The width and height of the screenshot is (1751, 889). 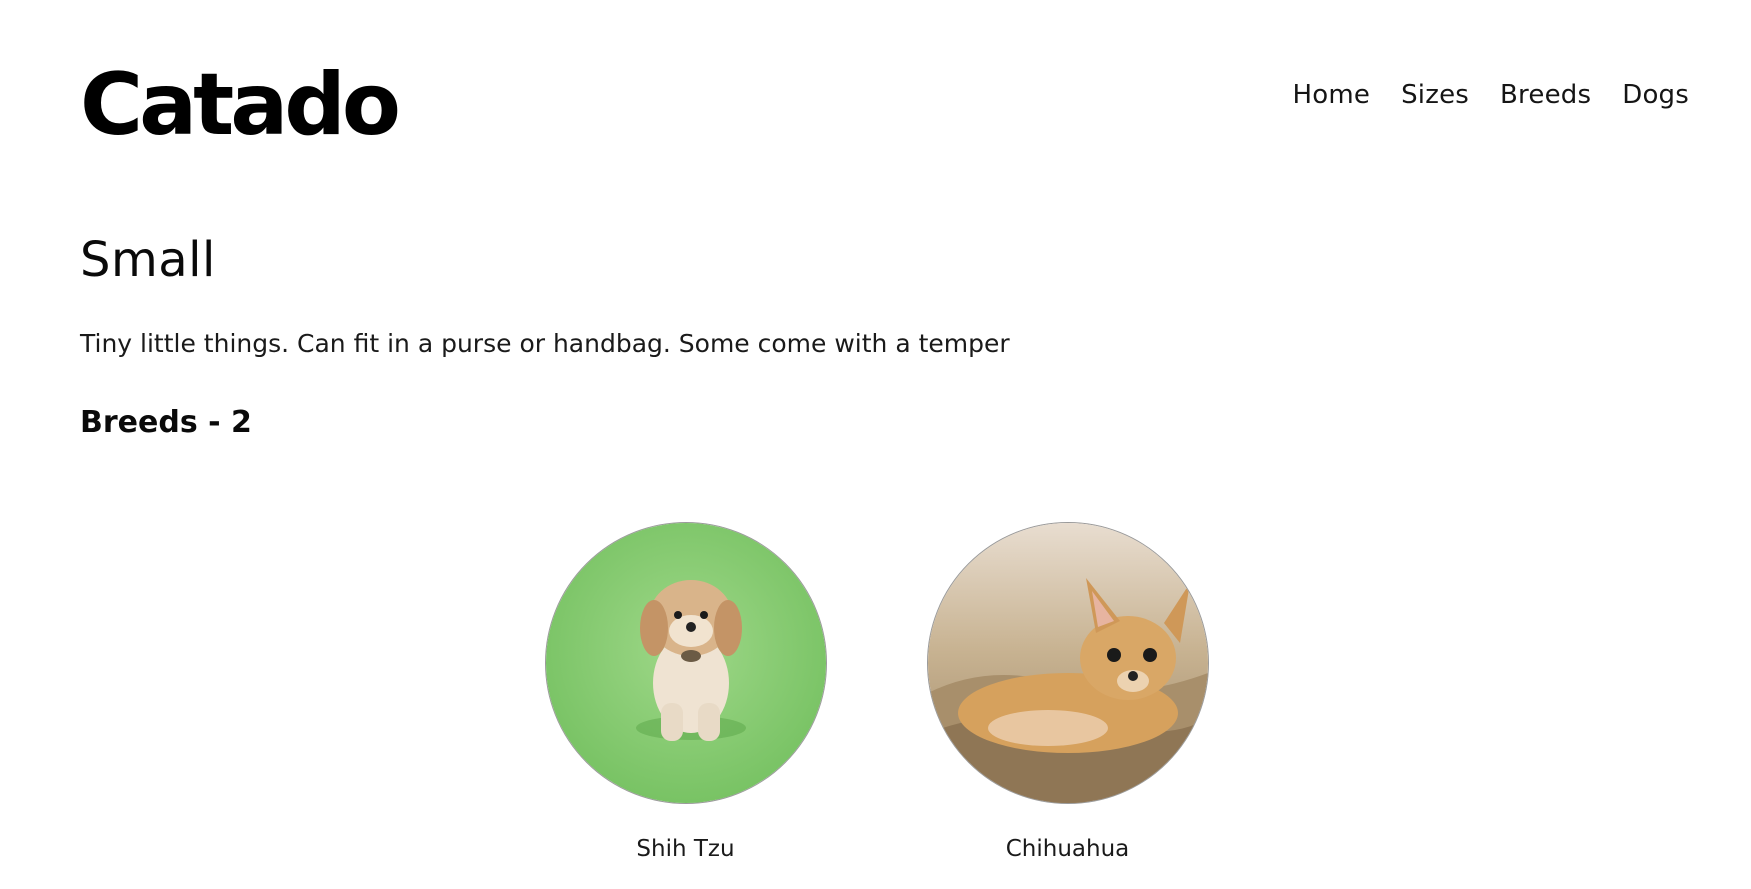 What do you see at coordinates (166, 422) in the screenshot?
I see `breeds-heading: Breeds - 2` at bounding box center [166, 422].